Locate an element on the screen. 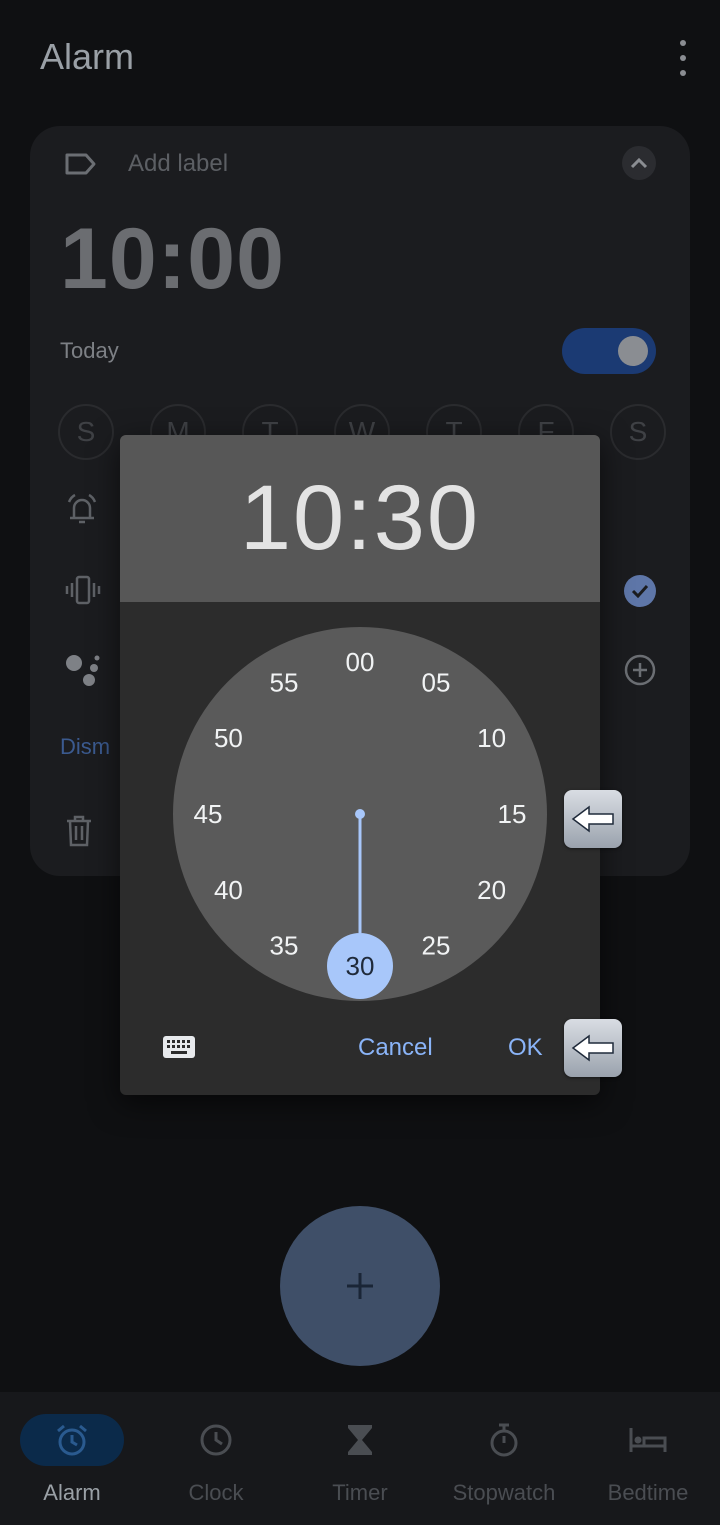  collapse-button is located at coordinates (639, 163).